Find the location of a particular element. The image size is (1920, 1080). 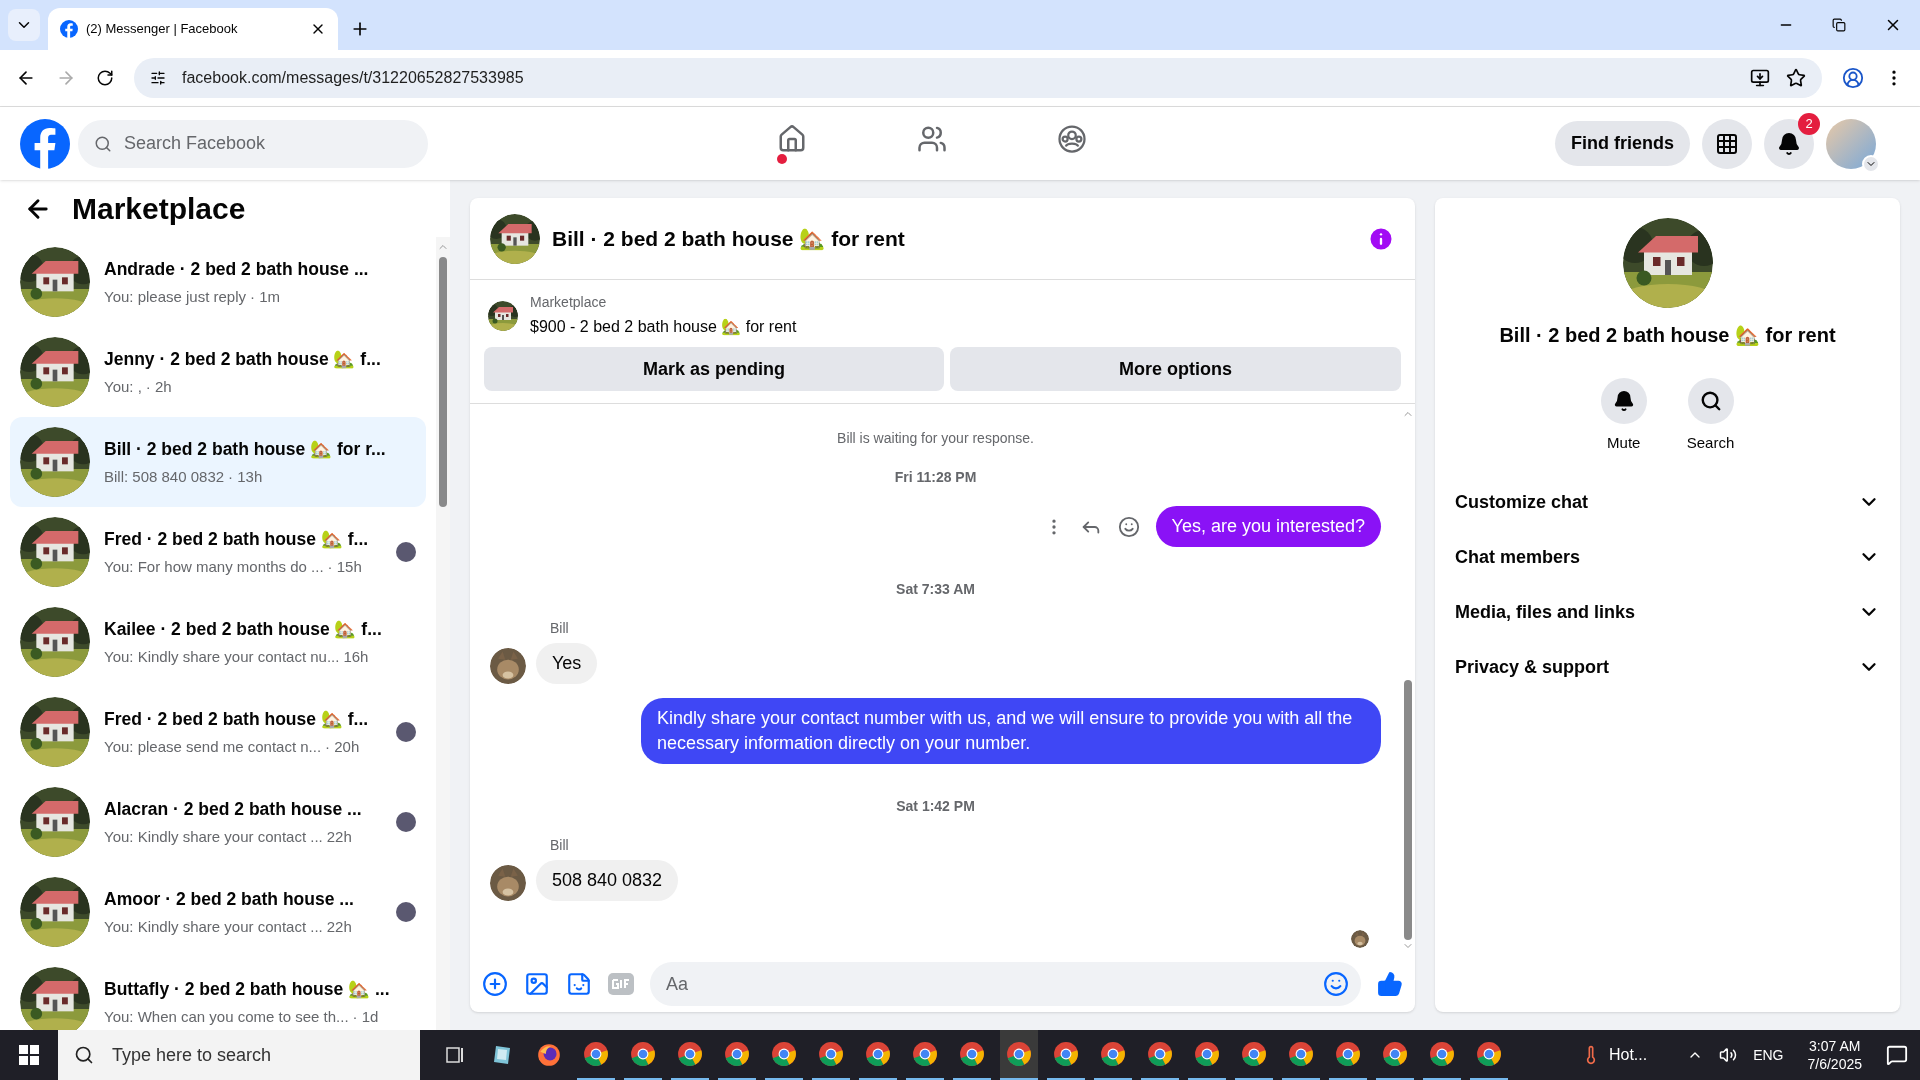

task-view-icon is located at coordinates (455, 1055).